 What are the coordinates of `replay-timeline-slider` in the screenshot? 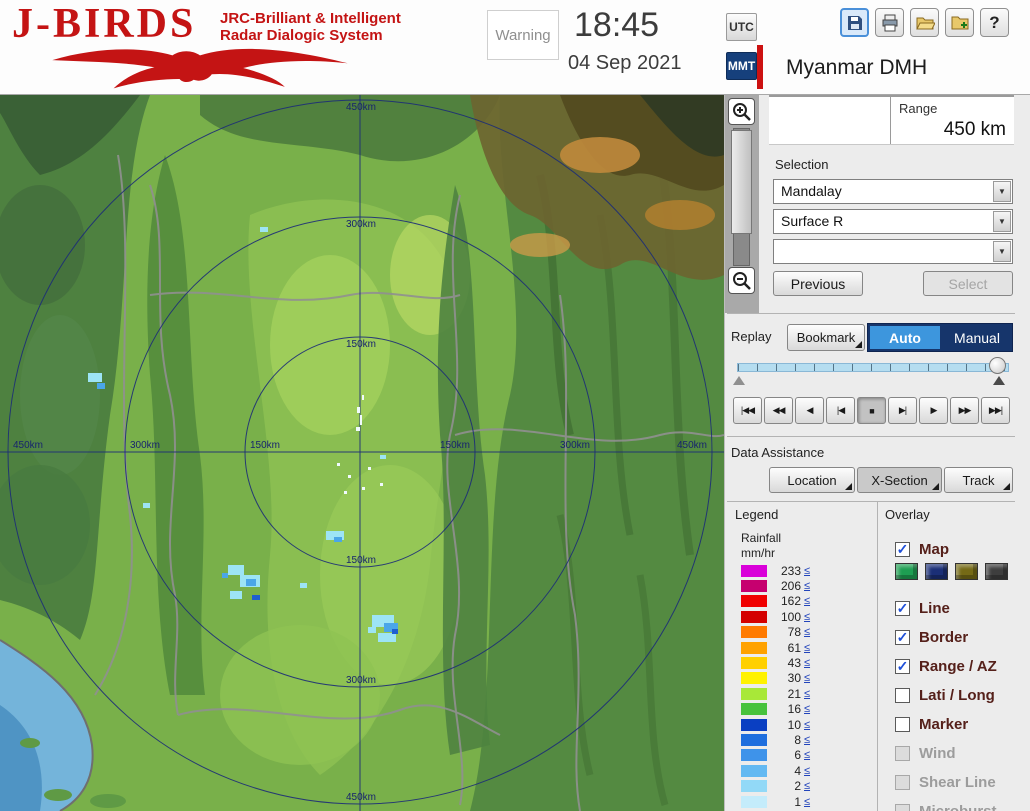 It's located at (873, 367).